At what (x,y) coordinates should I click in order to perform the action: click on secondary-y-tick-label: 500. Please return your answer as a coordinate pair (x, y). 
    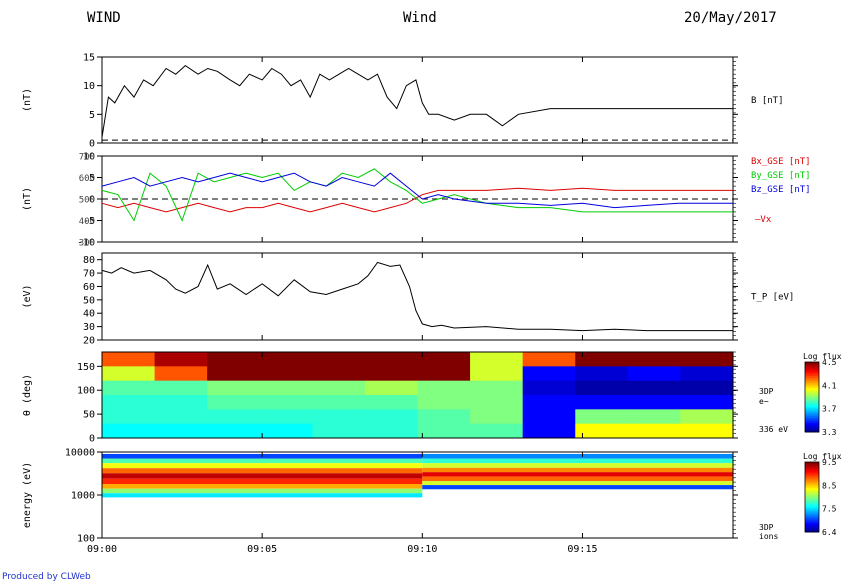
    Looking at the image, I should click on (87, 201).